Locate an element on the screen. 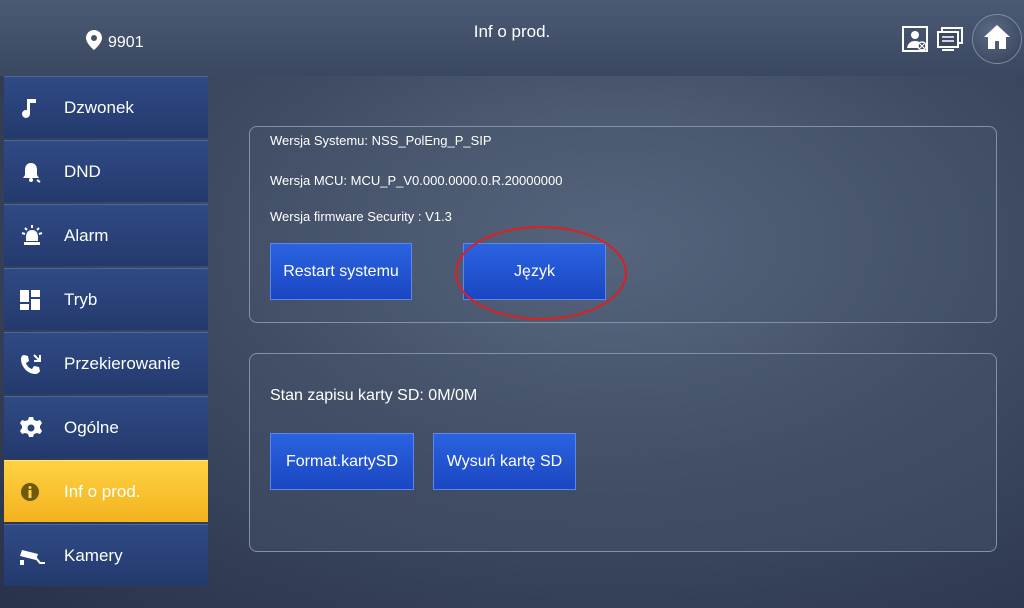 This screenshot has height=608, width=1024. language-button: Język is located at coordinates (534, 271).